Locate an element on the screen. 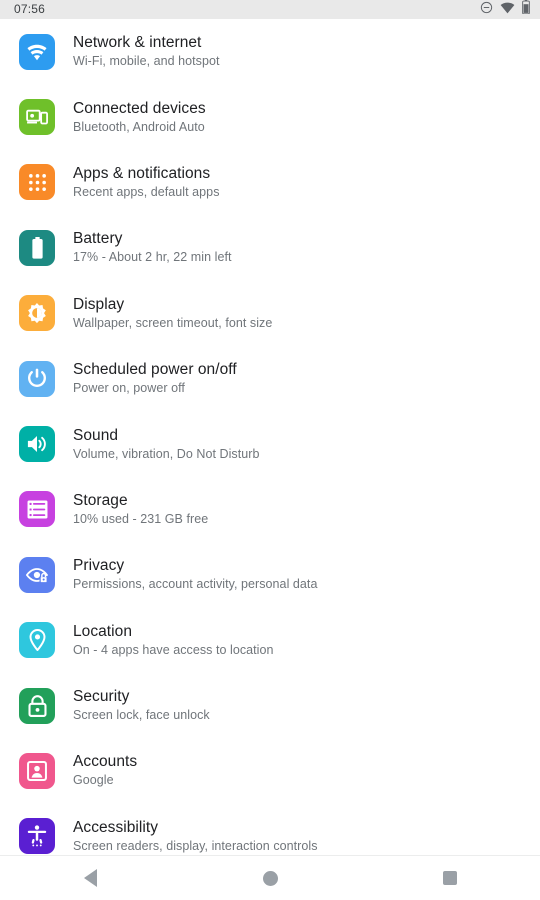 The image size is (540, 900). settings-row-text: Security Screen lock, face unlock is located at coordinates (141, 705).